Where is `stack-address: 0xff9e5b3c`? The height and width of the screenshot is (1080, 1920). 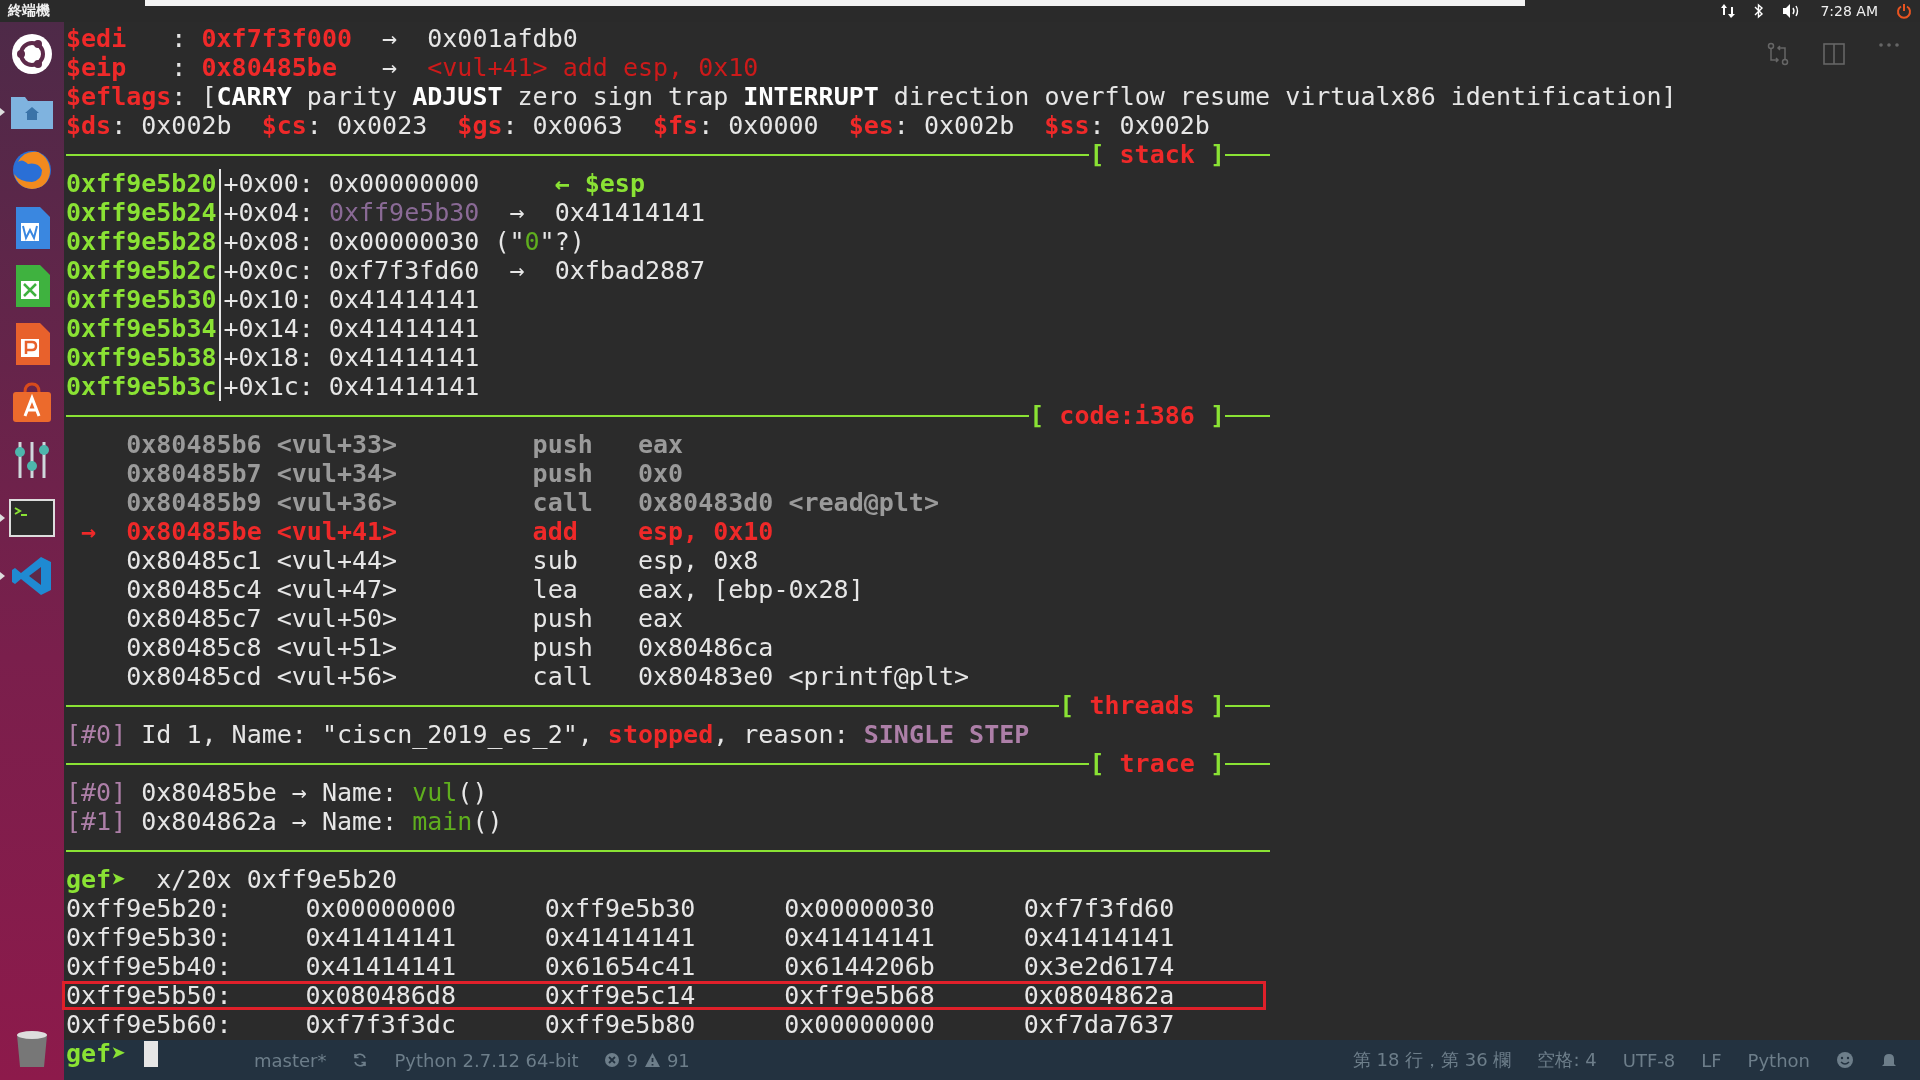
stack-address: 0xff9e5b3c is located at coordinates (141, 386).